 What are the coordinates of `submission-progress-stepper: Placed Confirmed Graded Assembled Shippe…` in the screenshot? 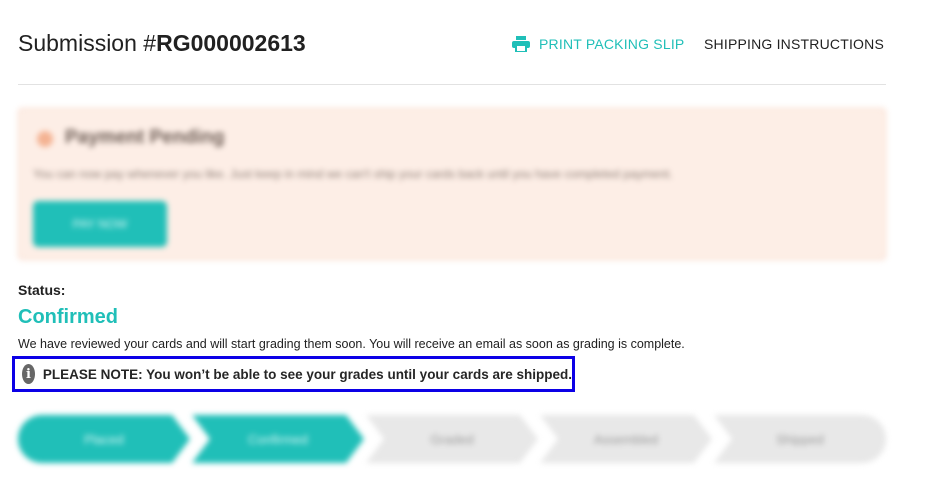 It's located at (452, 439).